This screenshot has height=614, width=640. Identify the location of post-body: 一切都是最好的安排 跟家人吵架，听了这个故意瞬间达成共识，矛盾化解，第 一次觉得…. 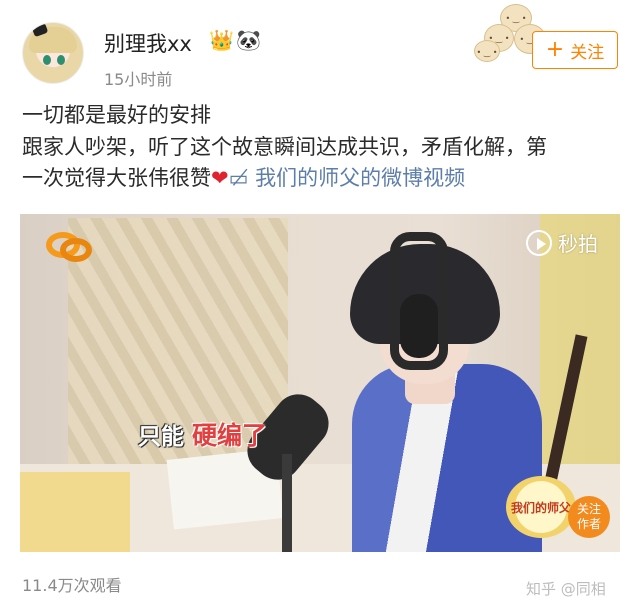
(322, 147).